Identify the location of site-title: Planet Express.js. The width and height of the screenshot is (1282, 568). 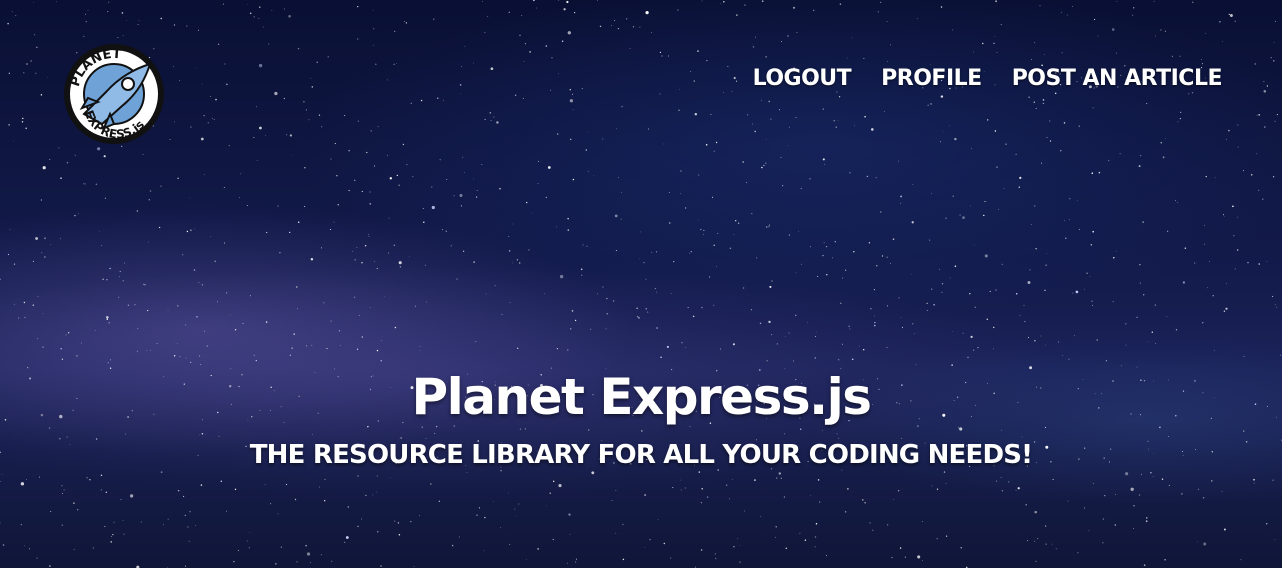
(641, 397).